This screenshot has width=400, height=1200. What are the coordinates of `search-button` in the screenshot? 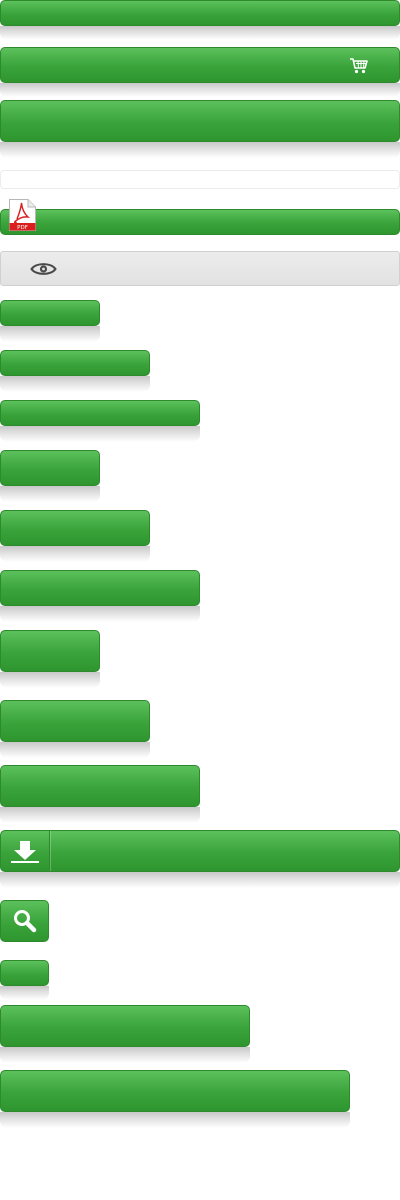 It's located at (24, 921).